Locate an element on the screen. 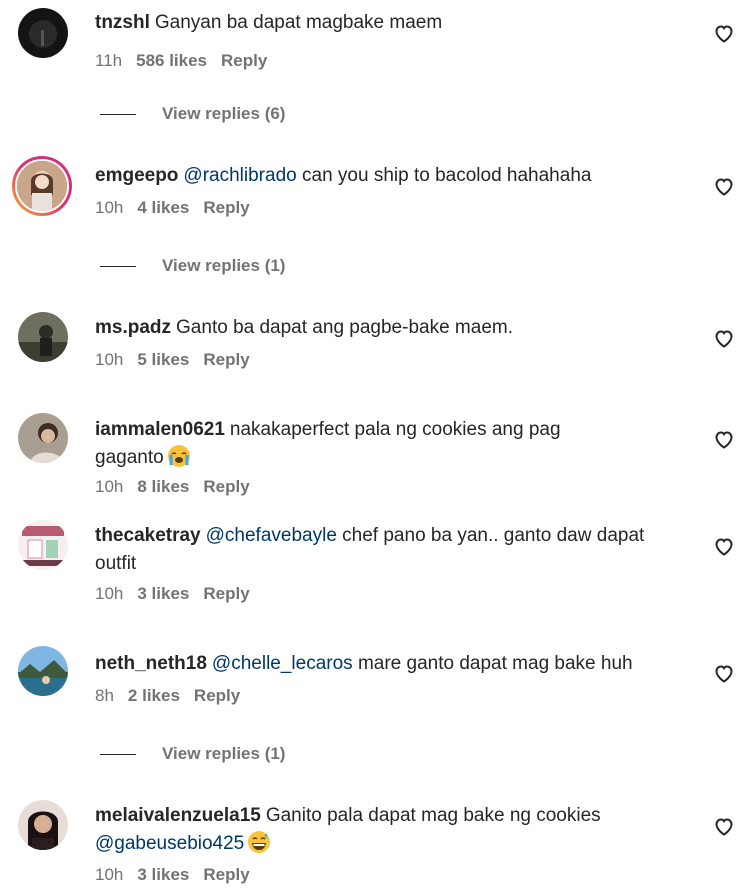  comment-username: neth_neth18 is located at coordinates (151, 663).